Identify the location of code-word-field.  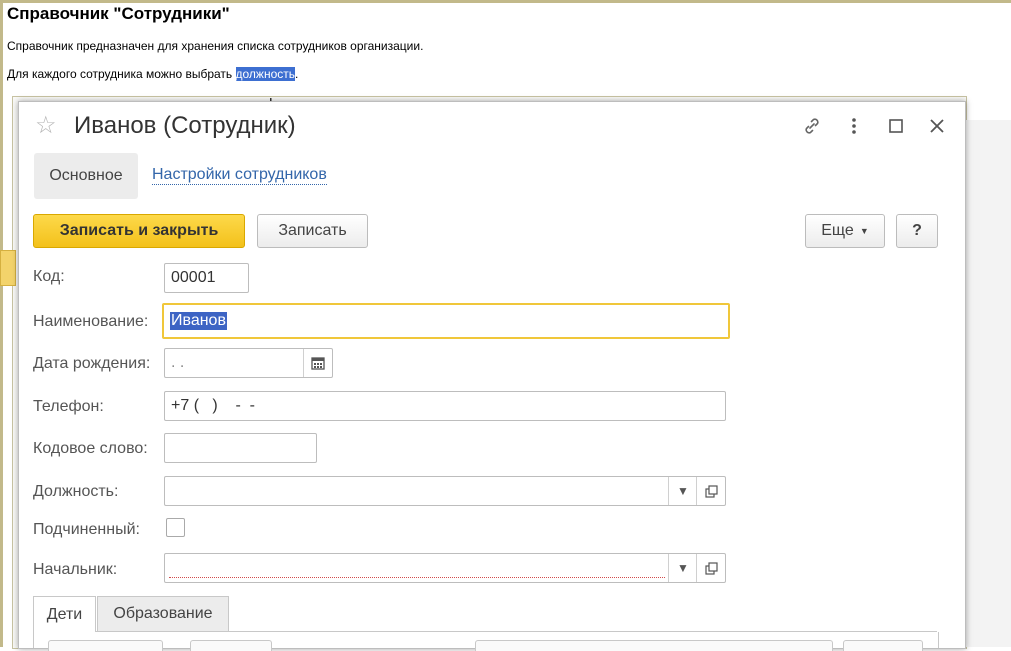
(240, 448).